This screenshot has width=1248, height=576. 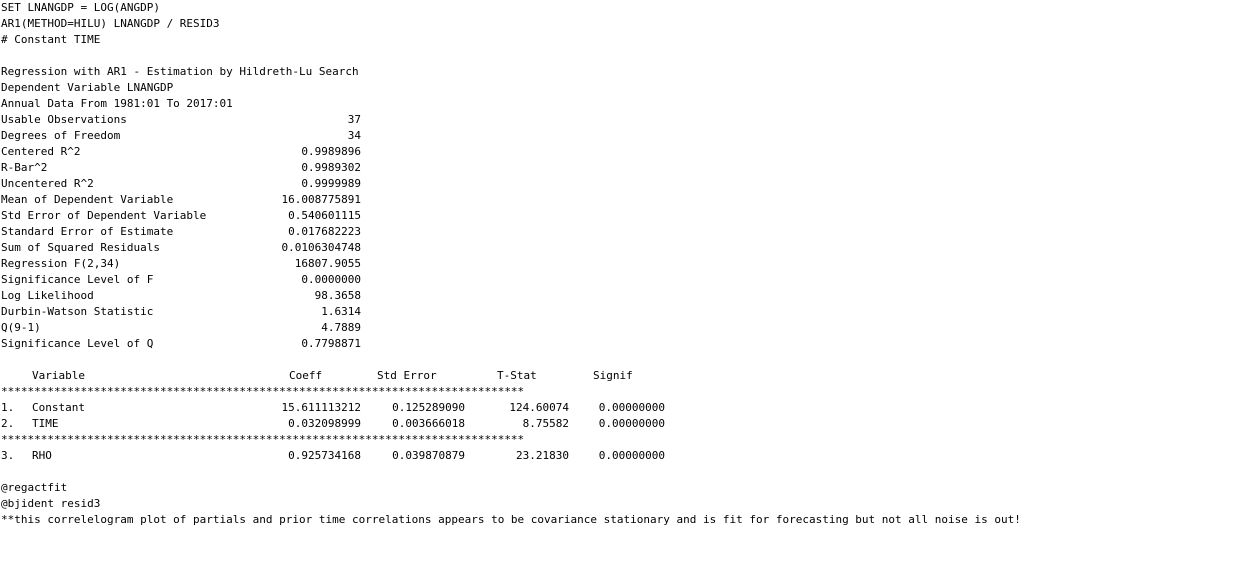 I want to click on stat-row: Sum of Squared Residuals 0.0106304748, so click(x=181, y=248).